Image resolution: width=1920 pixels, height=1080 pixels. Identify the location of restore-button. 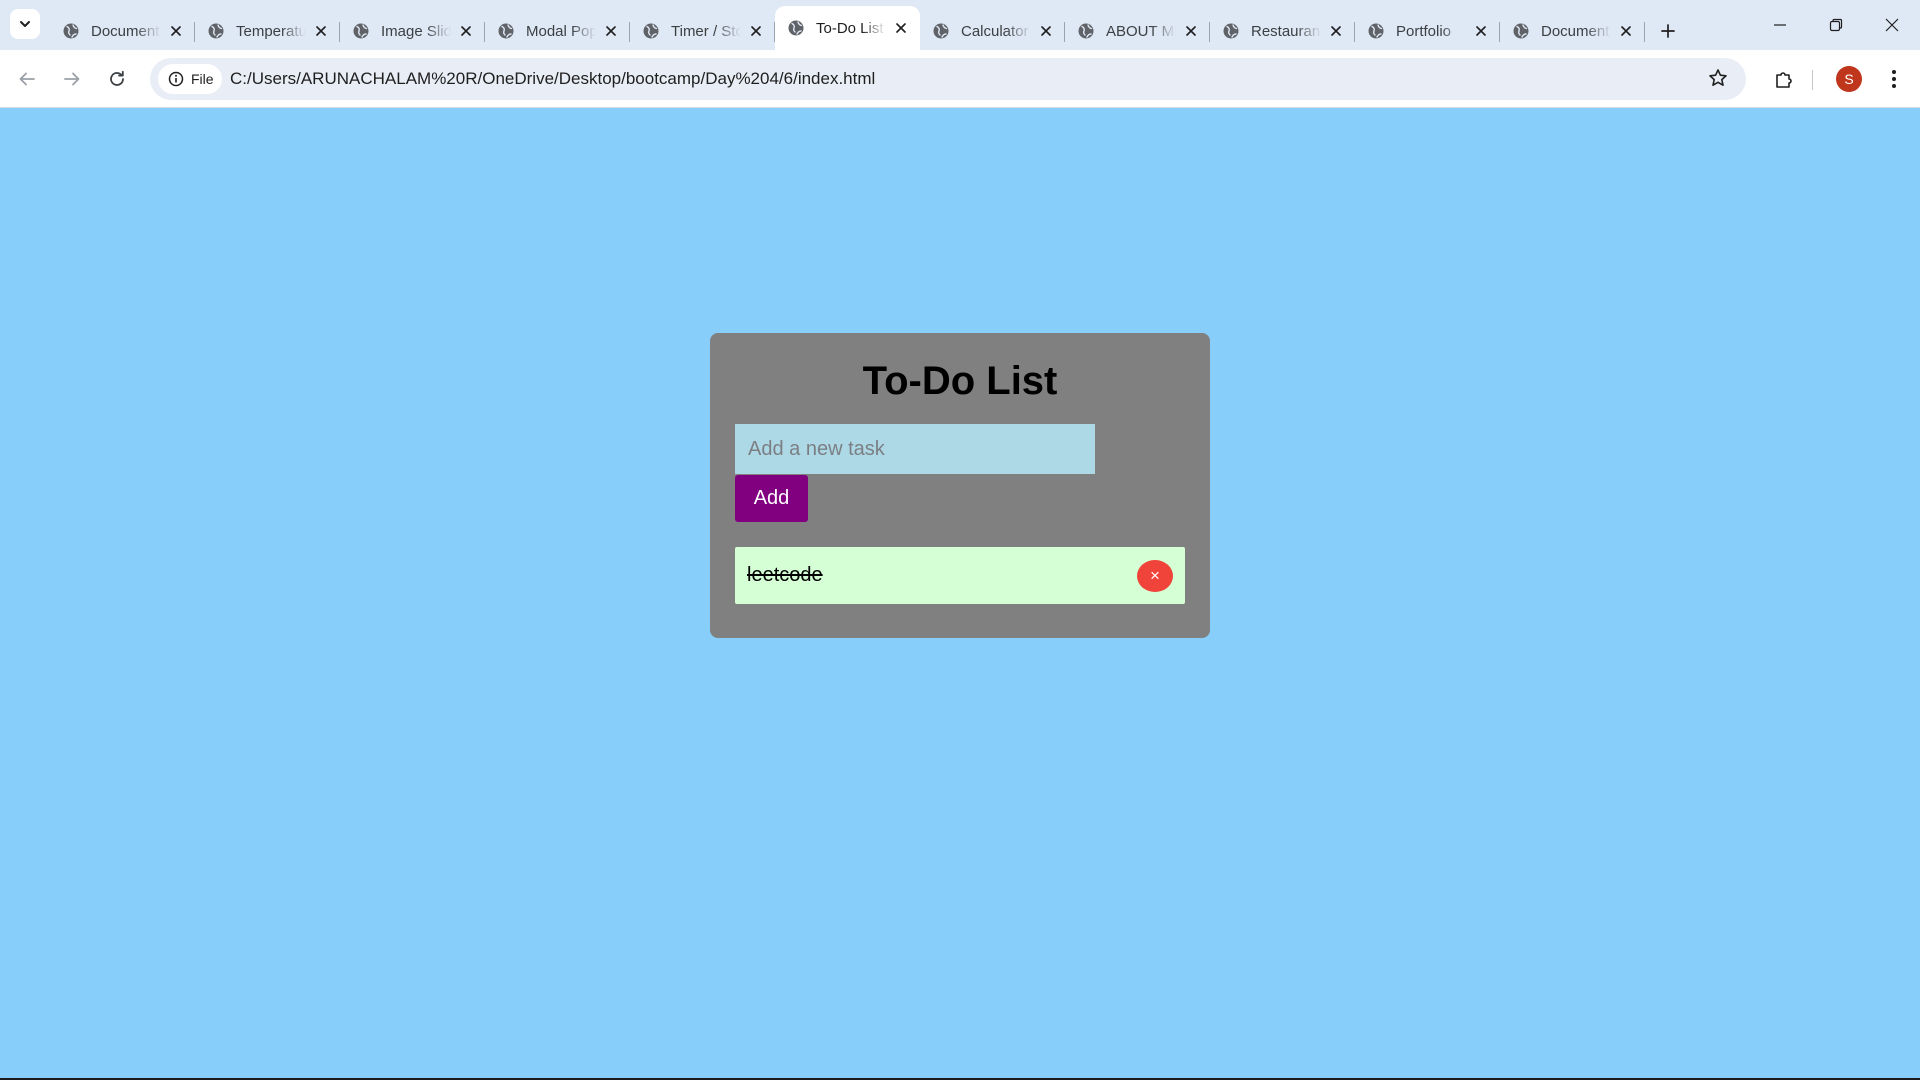
(1836, 25).